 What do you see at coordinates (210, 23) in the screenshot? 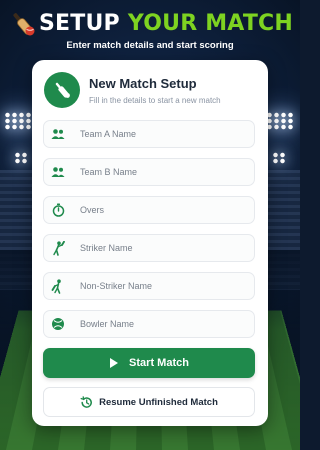
I see `title-your-match: YOUR MATCH` at bounding box center [210, 23].